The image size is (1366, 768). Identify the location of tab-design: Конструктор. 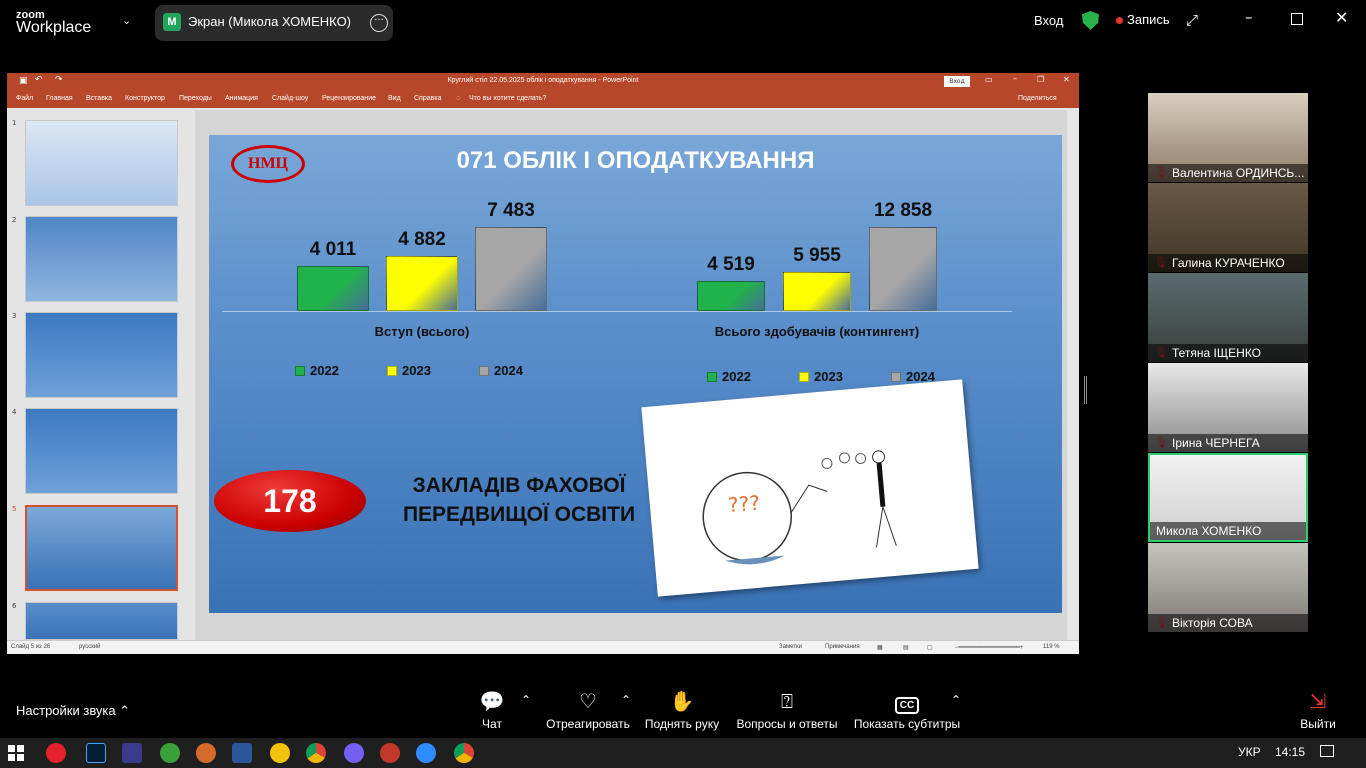
(145, 98).